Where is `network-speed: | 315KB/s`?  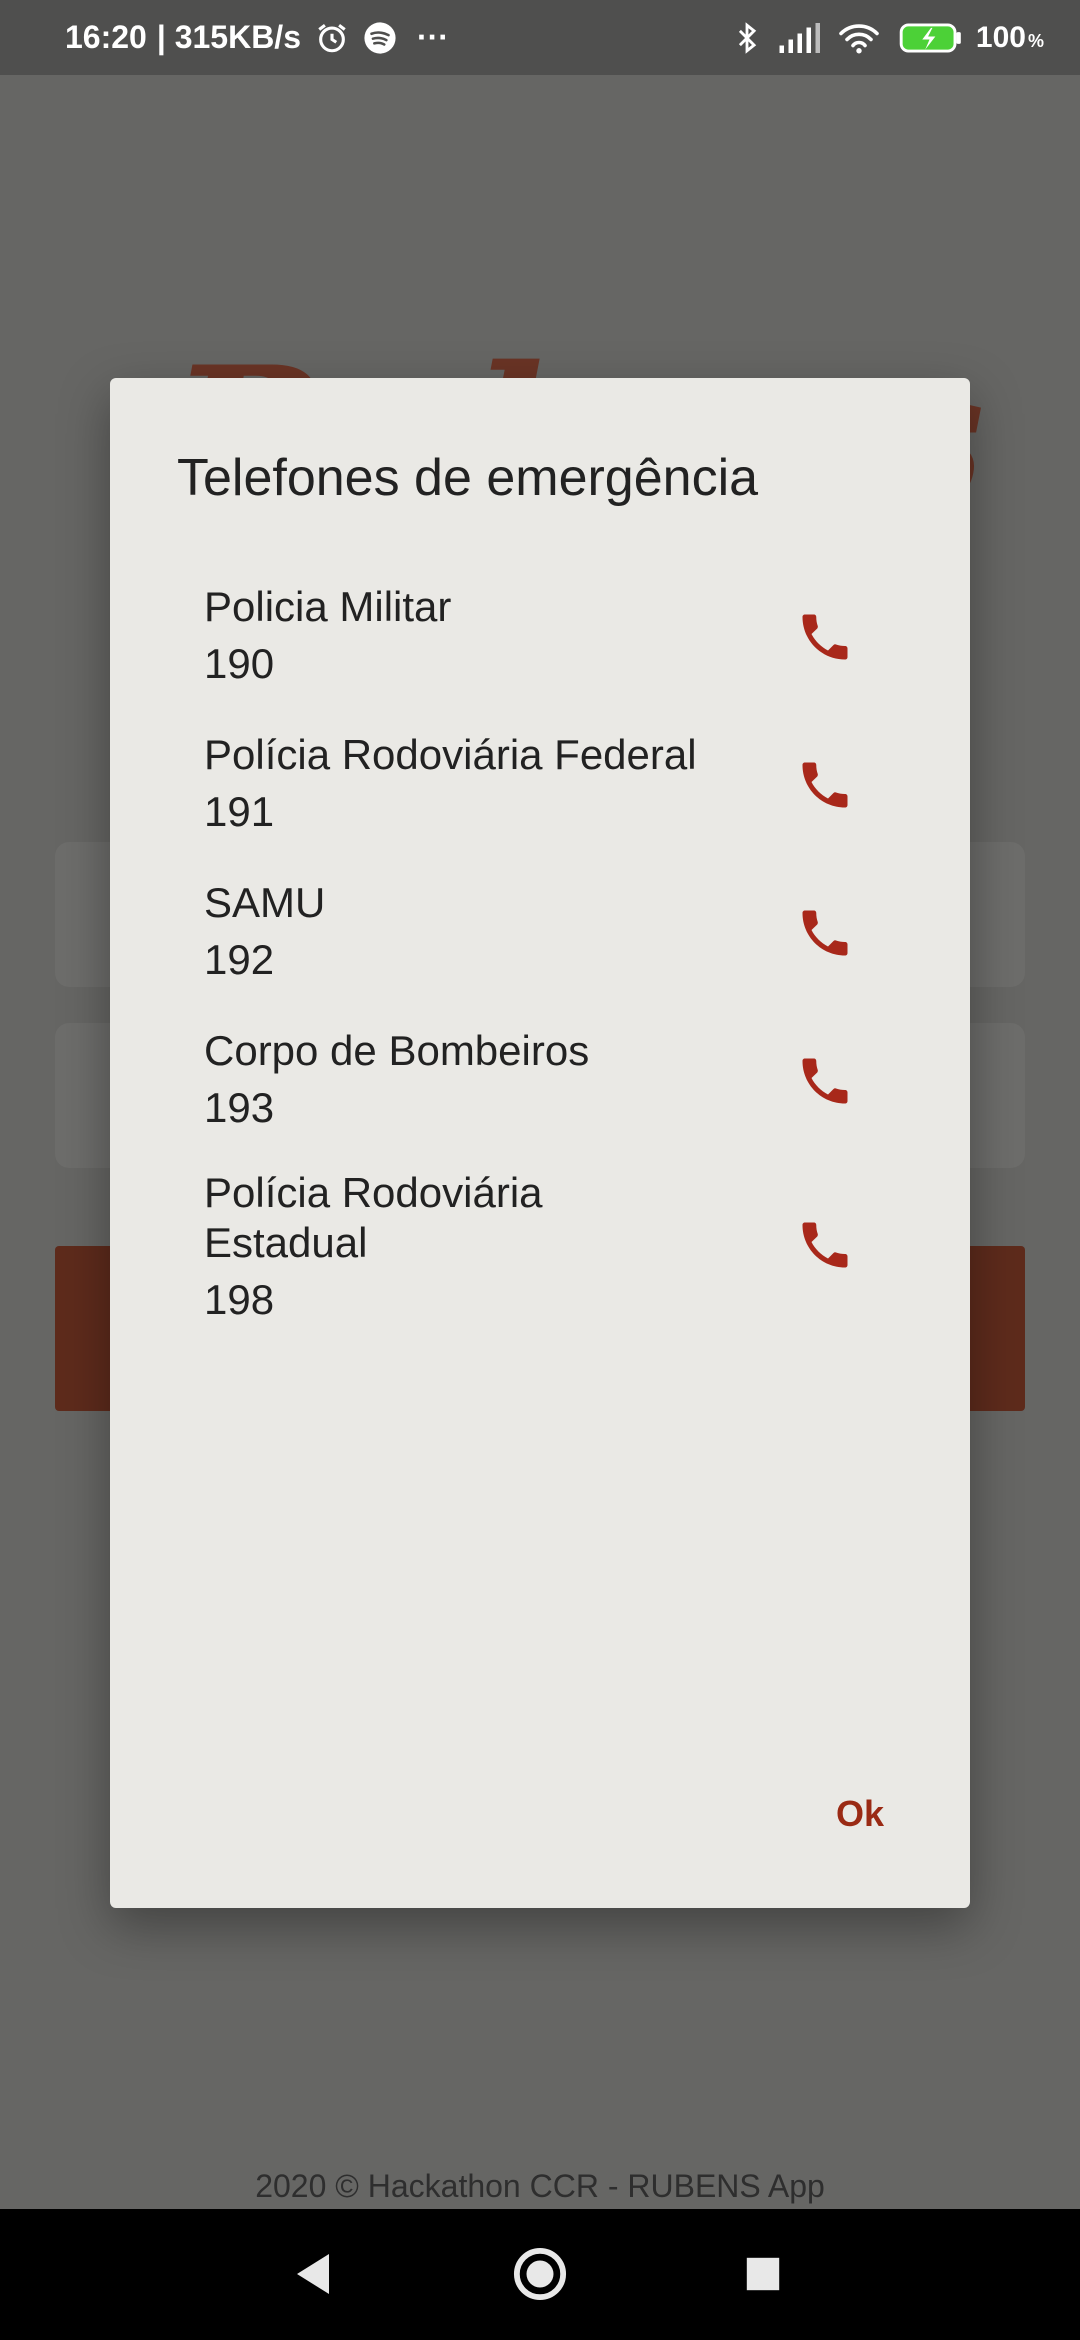
network-speed: | 315KB/s is located at coordinates (228, 37).